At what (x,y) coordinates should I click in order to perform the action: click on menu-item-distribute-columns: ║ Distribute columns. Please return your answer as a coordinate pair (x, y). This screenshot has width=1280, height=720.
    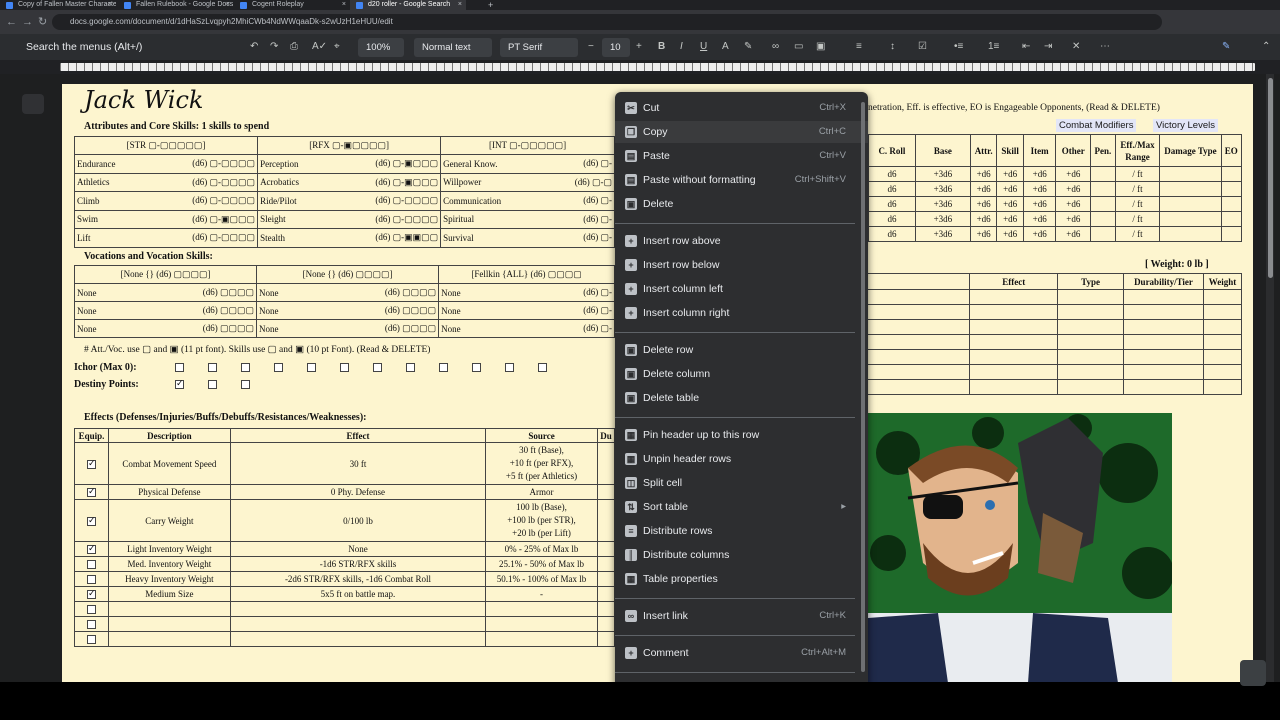
    Looking at the image, I should click on (741, 555).